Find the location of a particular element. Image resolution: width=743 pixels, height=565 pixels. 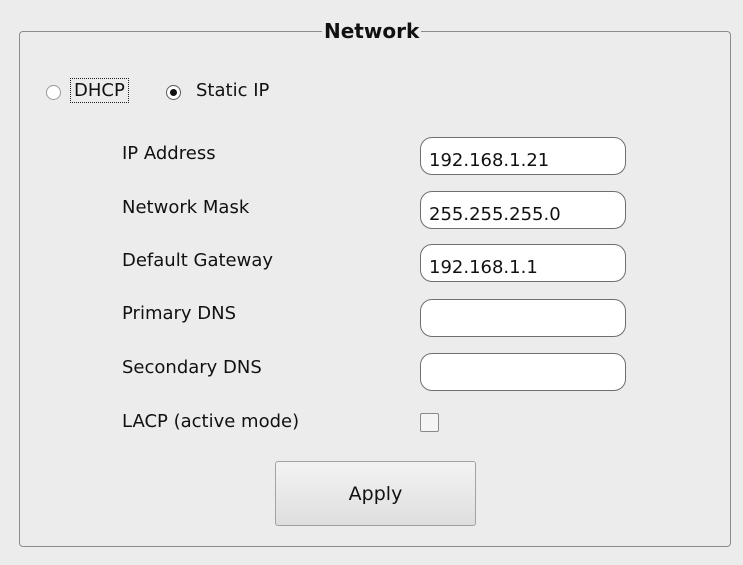

secondary-dns-input is located at coordinates (523, 372).